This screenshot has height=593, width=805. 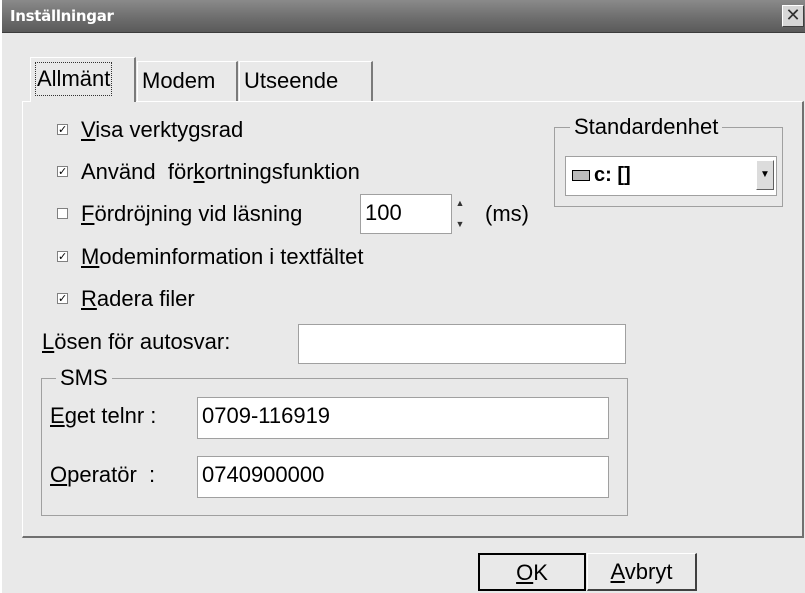 What do you see at coordinates (62, 299) in the screenshot?
I see `checkbox-radera-box: ✓` at bounding box center [62, 299].